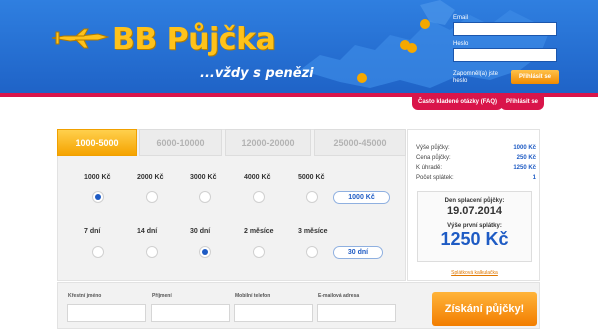  What do you see at coordinates (461, 18) in the screenshot?
I see `email-label: Email` at bounding box center [461, 18].